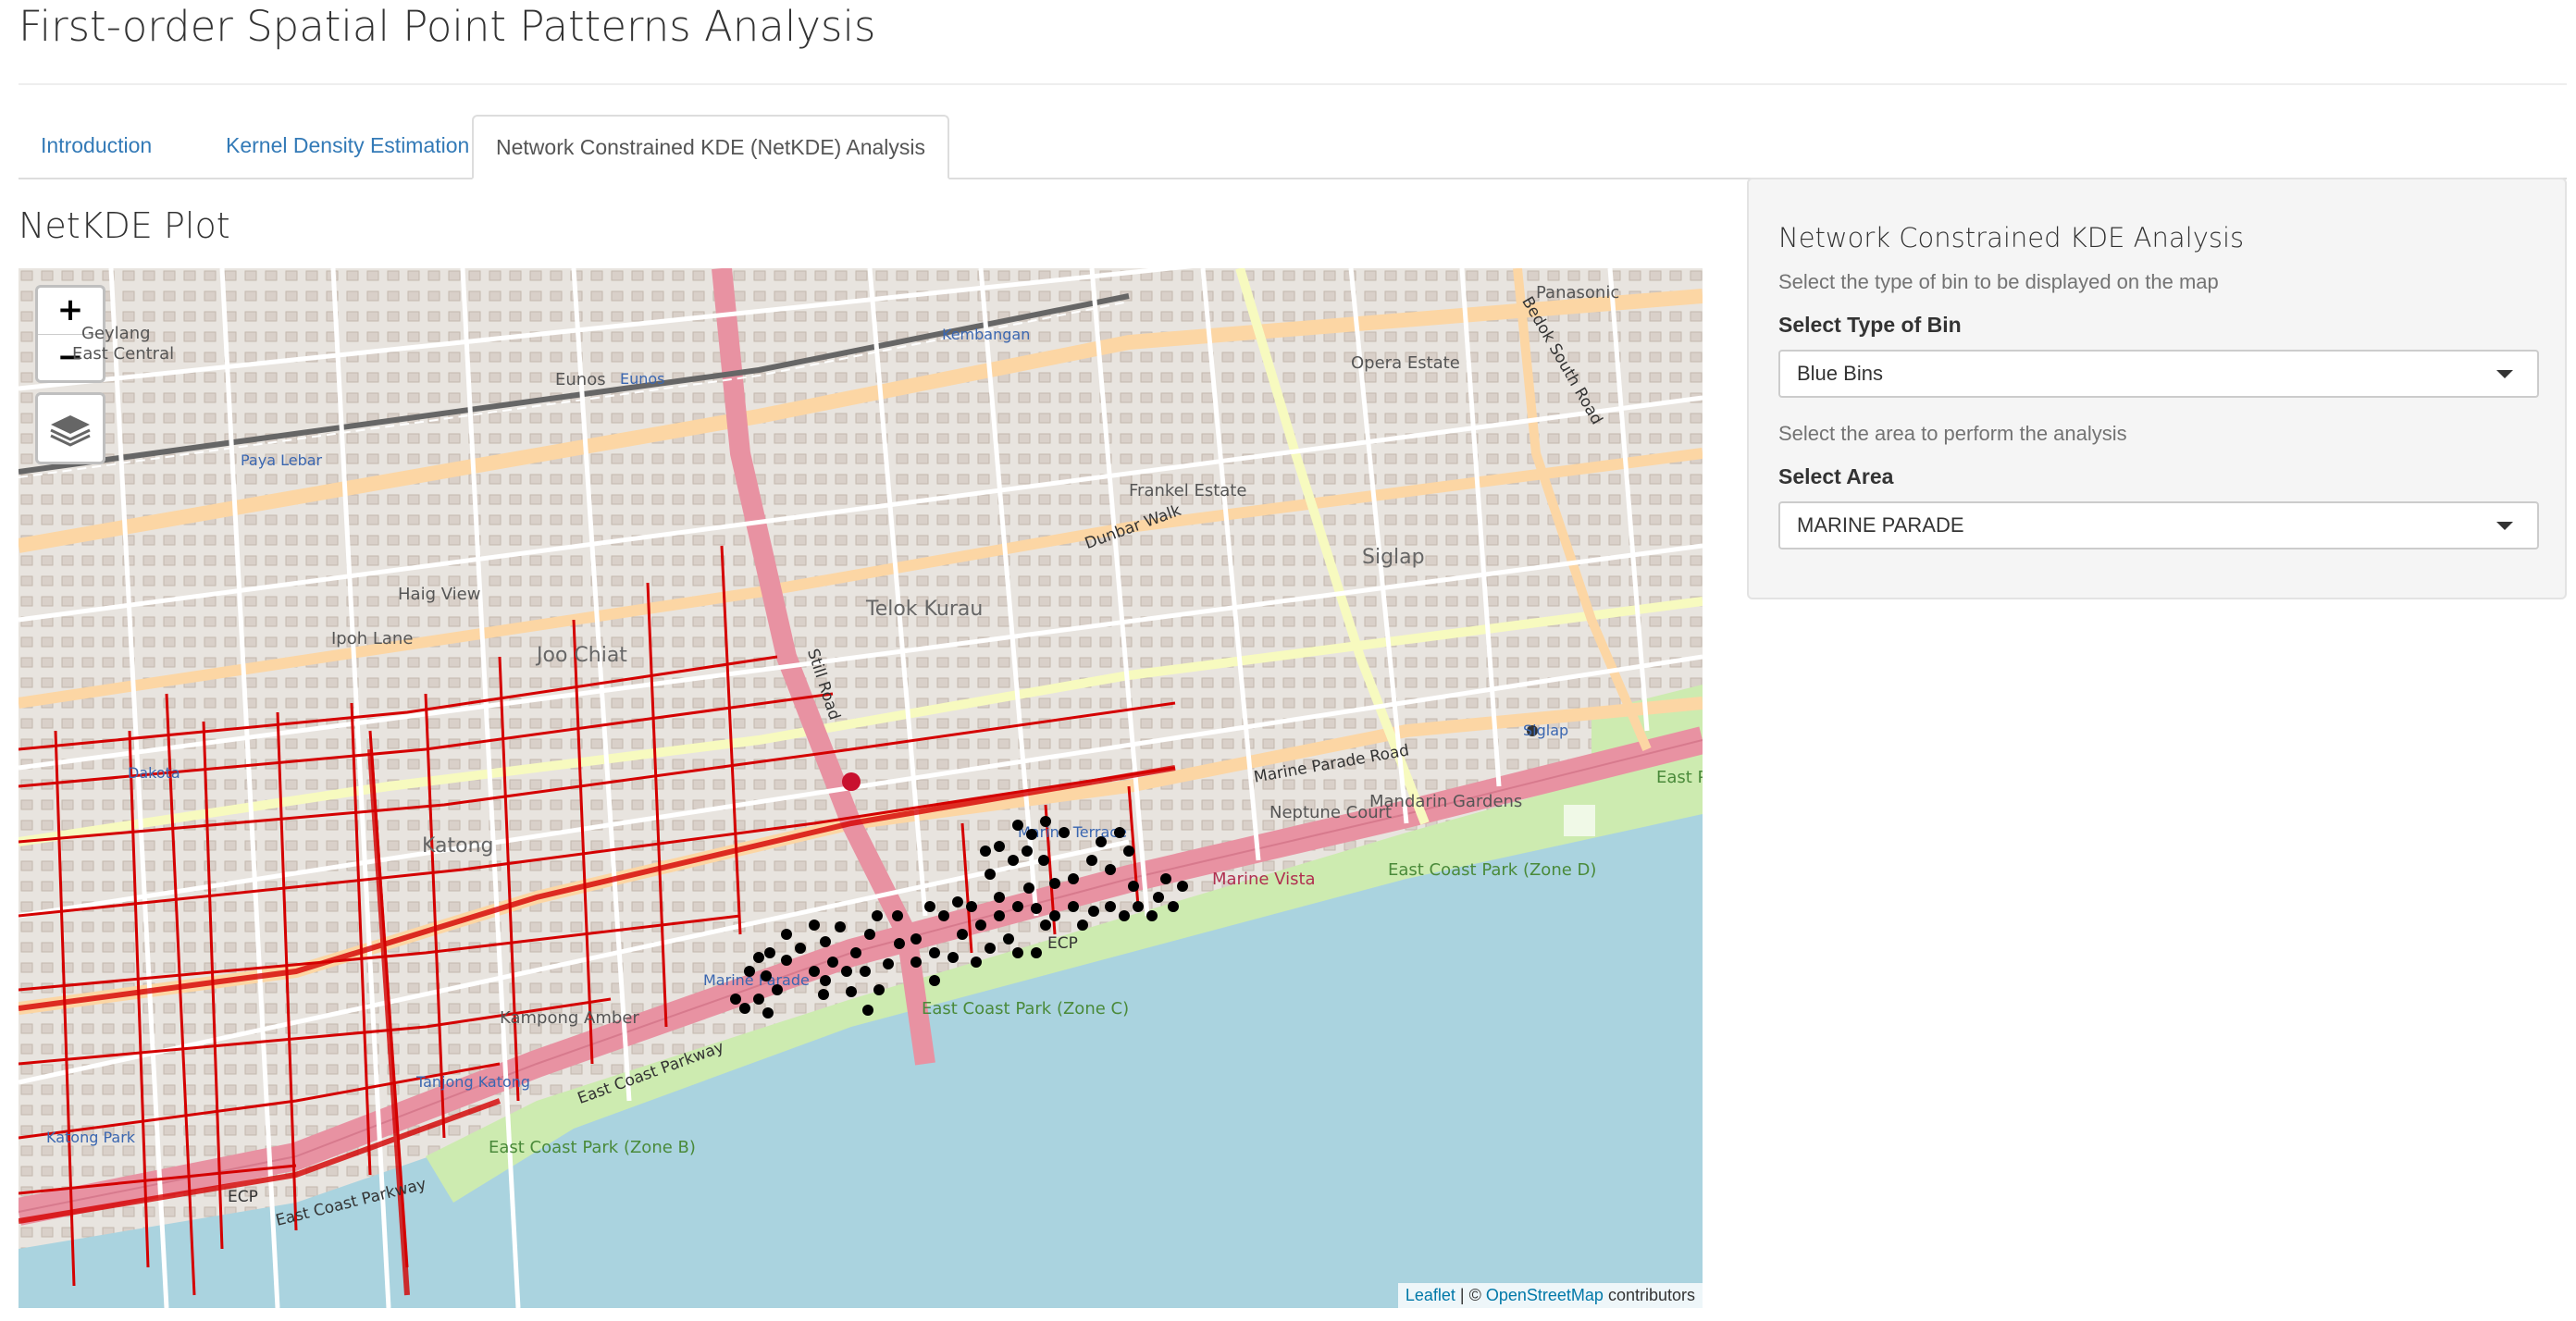  Describe the element at coordinates (2158, 374) in the screenshot. I see `bin-type-select: Blue Bins` at that location.